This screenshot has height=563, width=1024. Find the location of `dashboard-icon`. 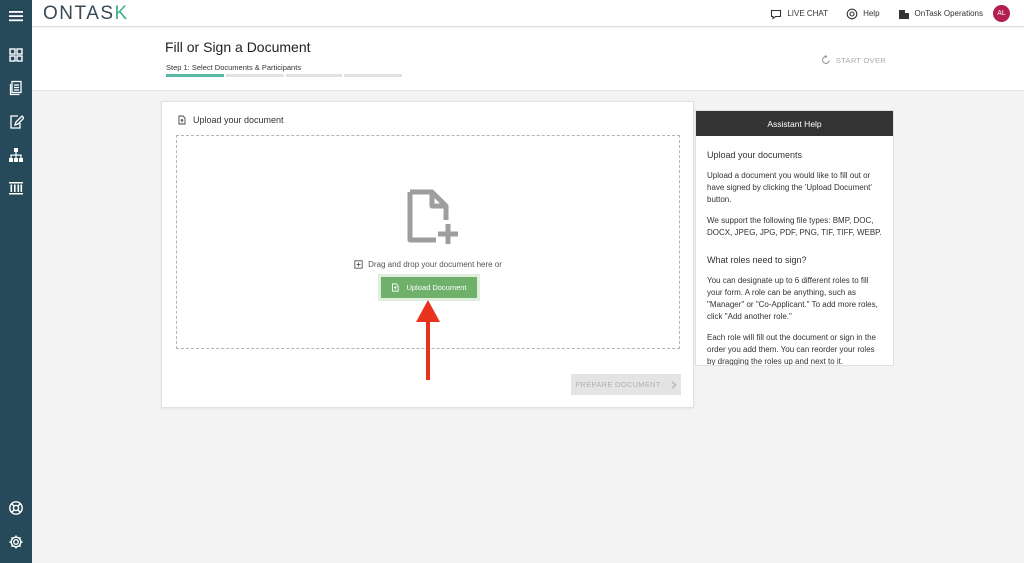

dashboard-icon is located at coordinates (16, 55).